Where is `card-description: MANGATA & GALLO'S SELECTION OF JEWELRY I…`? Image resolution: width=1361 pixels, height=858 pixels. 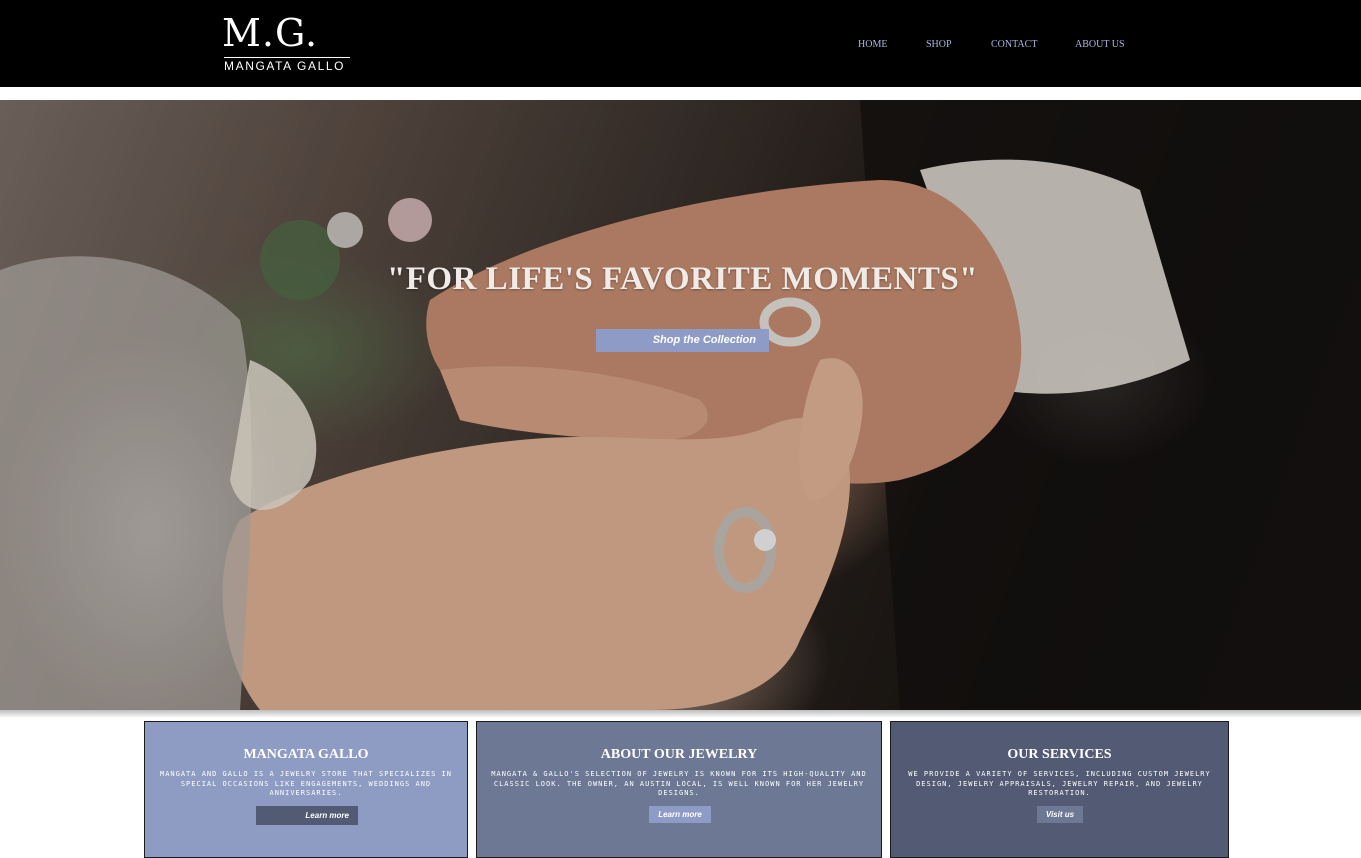 card-description: MANGATA & GALLO'S SELECTION OF JEWELRY I… is located at coordinates (679, 783).